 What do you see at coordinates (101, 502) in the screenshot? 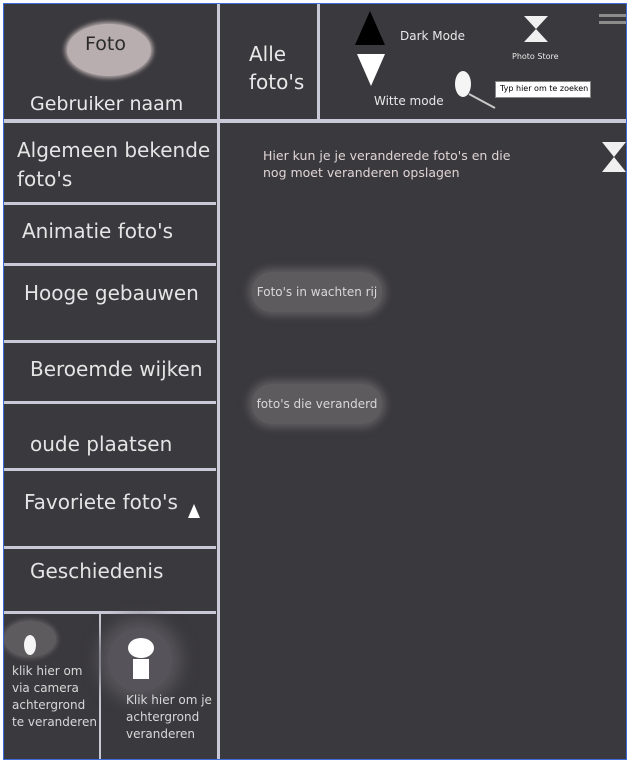
I see `sidebar-item-label: Favoriete foto's` at bounding box center [101, 502].